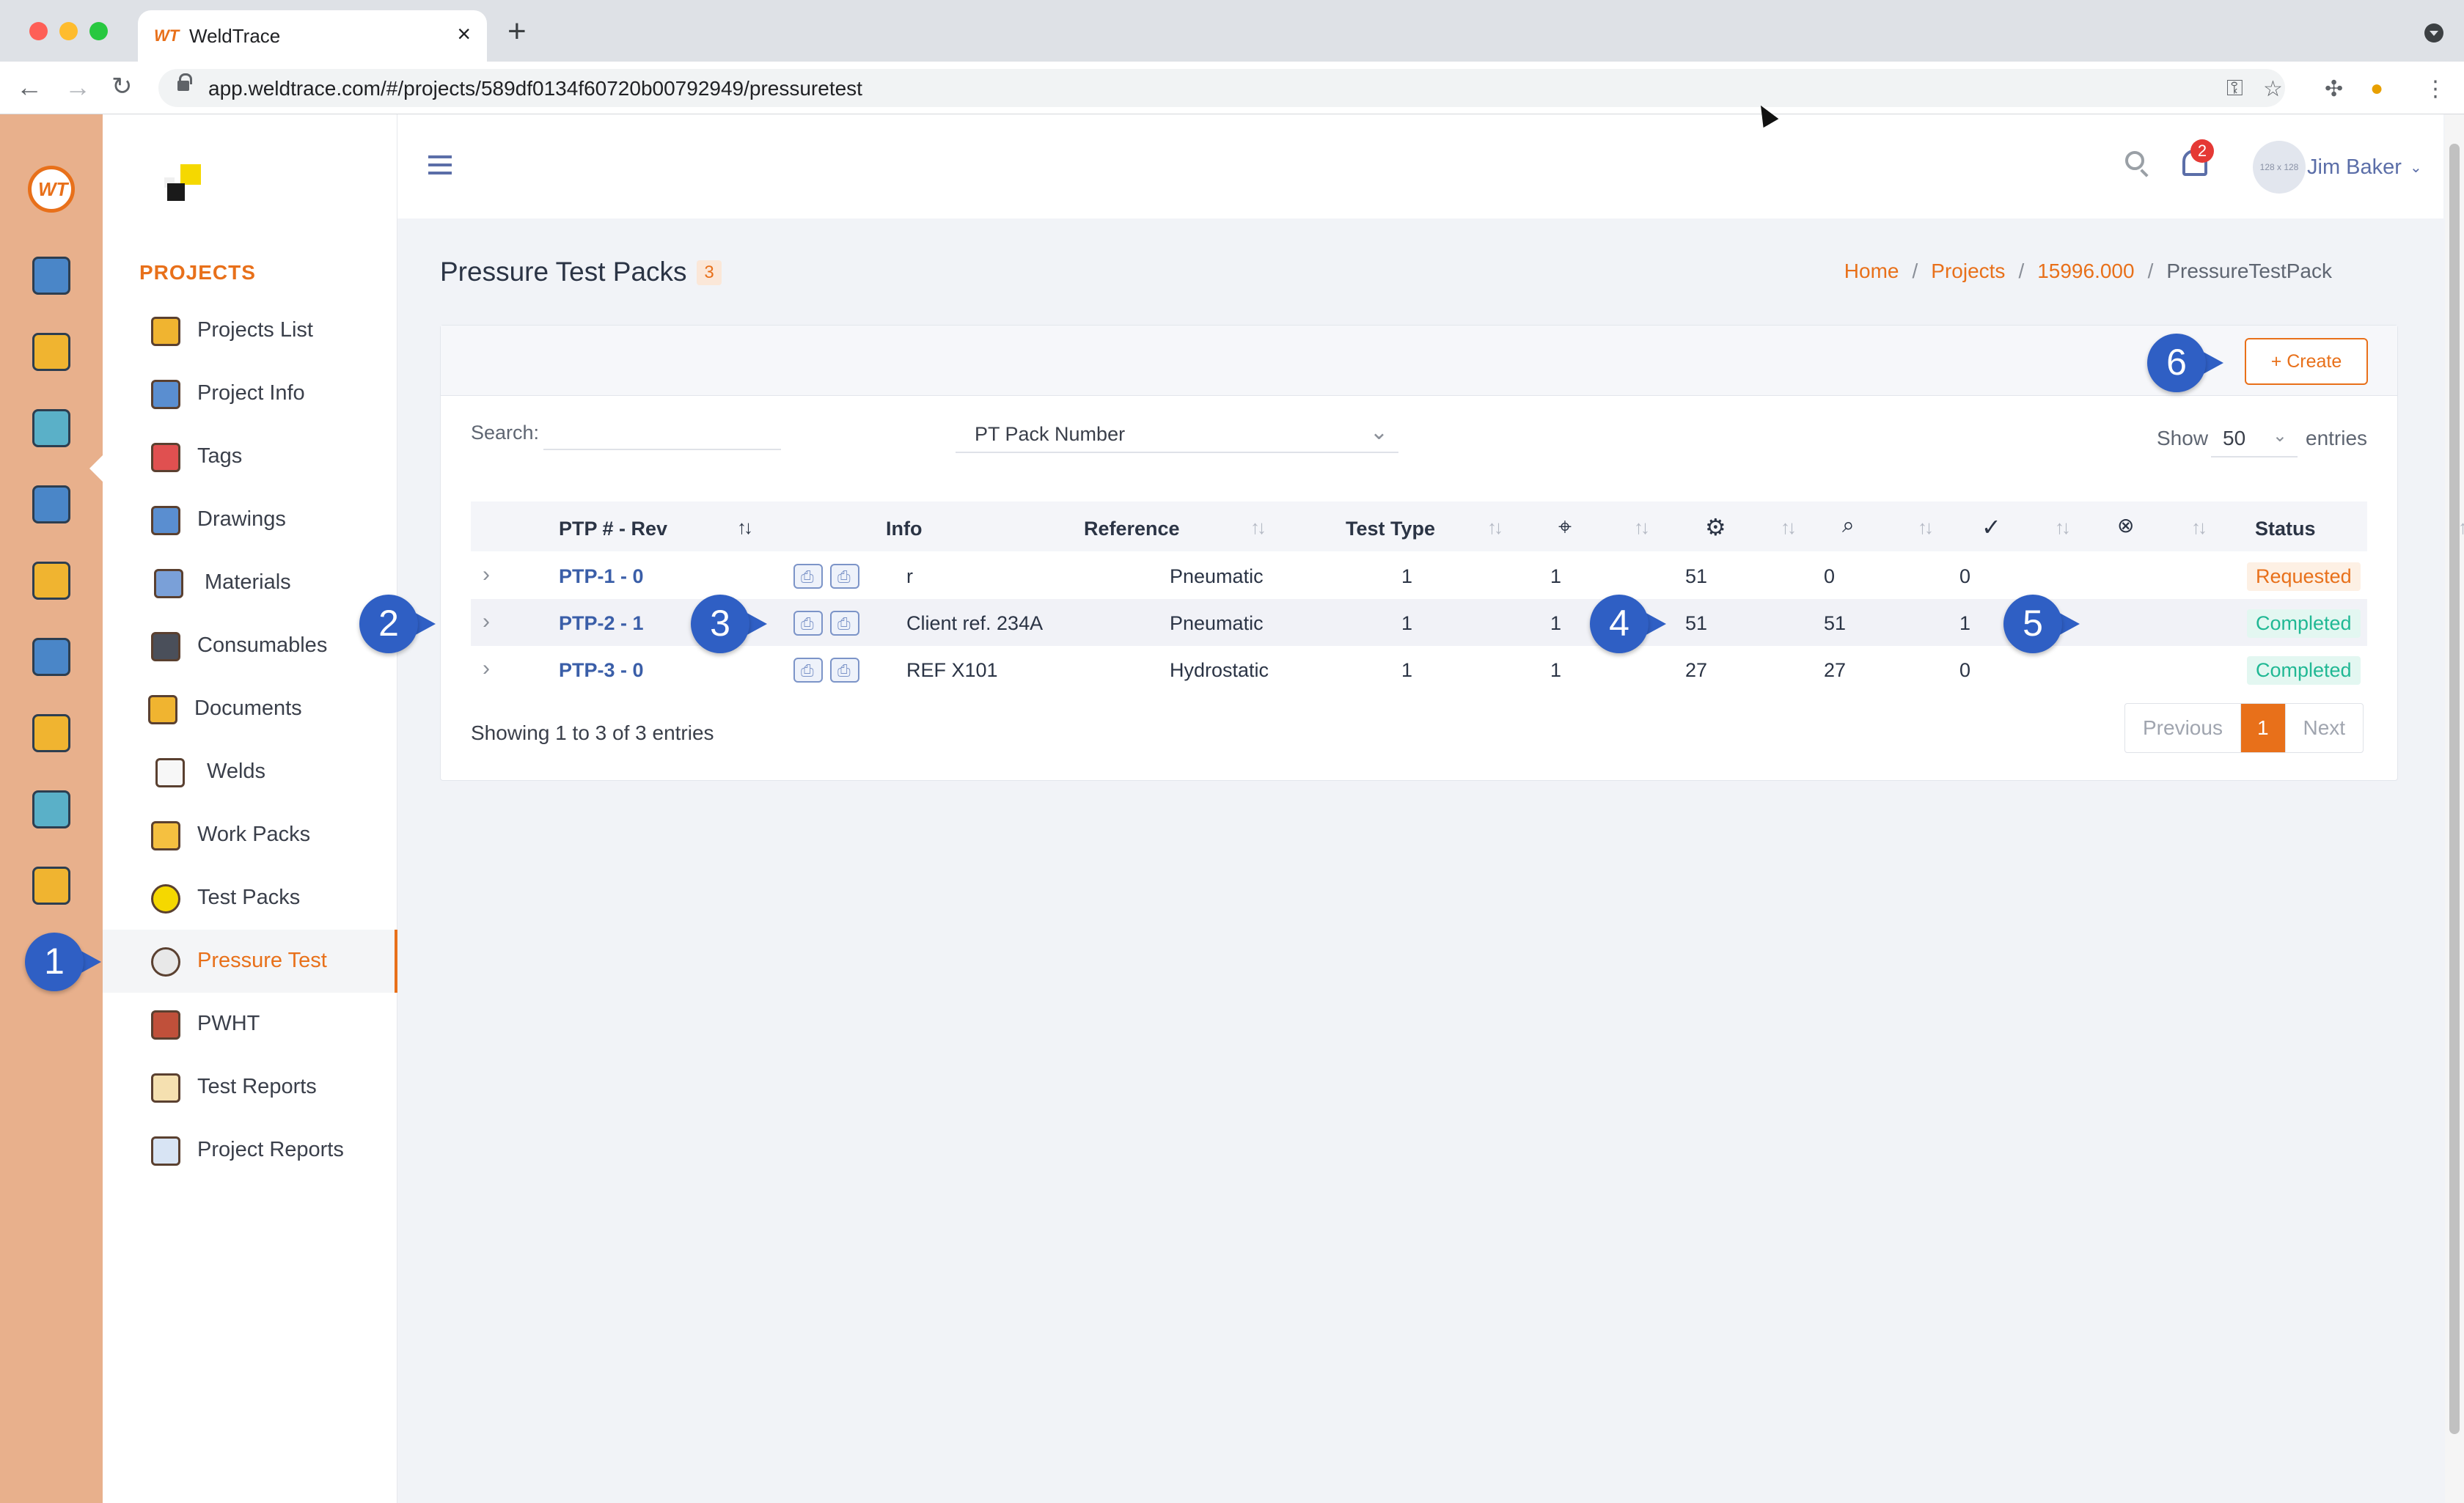  I want to click on search-icon, so click(2134, 160).